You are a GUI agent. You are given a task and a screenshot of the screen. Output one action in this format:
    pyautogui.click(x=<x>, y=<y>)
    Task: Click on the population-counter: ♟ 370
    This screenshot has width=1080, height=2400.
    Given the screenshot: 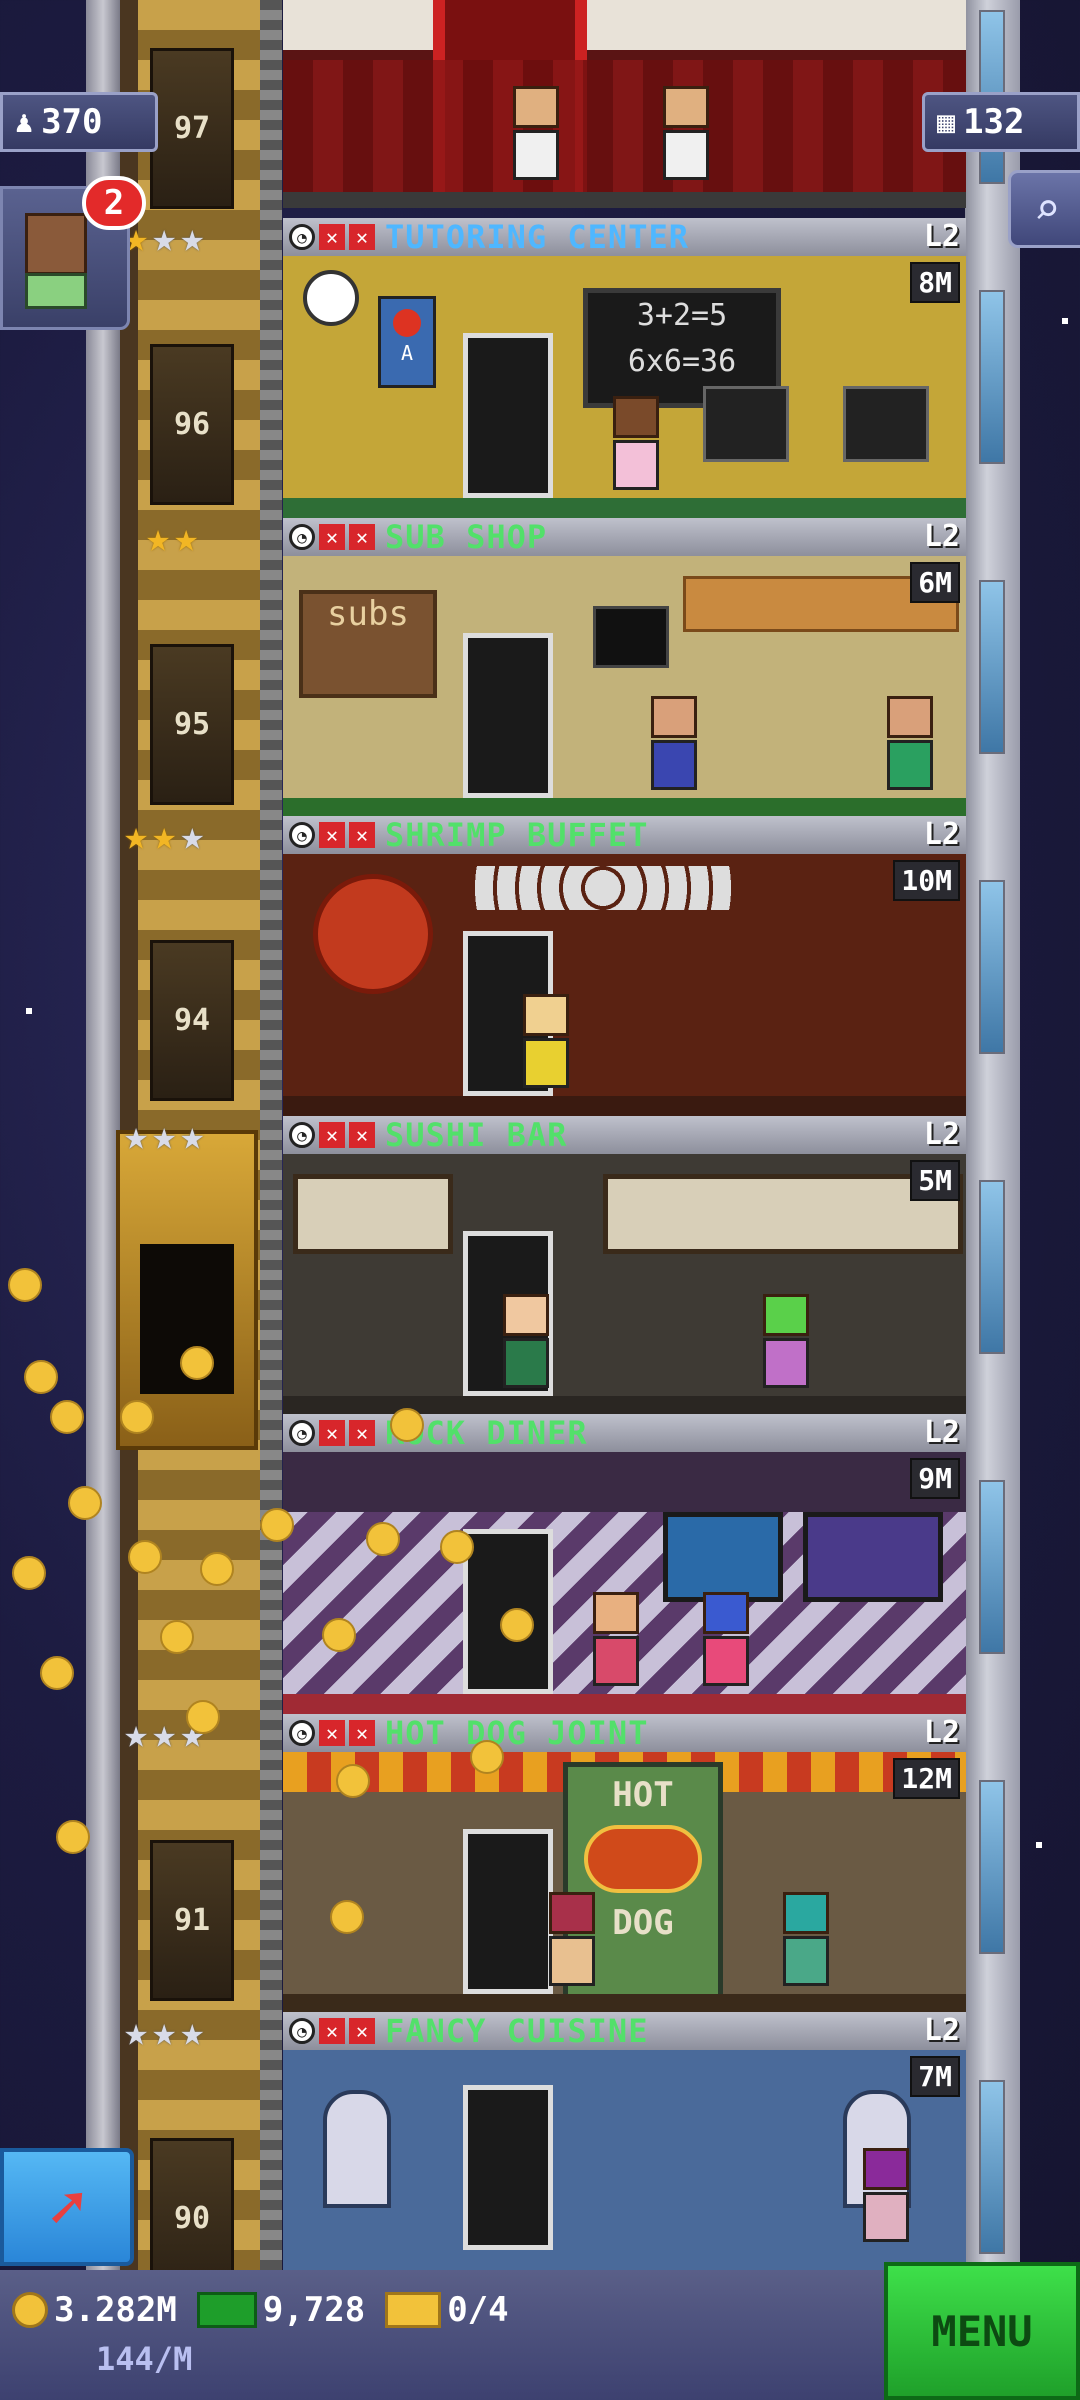 What is the action you would take?
    pyautogui.click(x=79, y=122)
    